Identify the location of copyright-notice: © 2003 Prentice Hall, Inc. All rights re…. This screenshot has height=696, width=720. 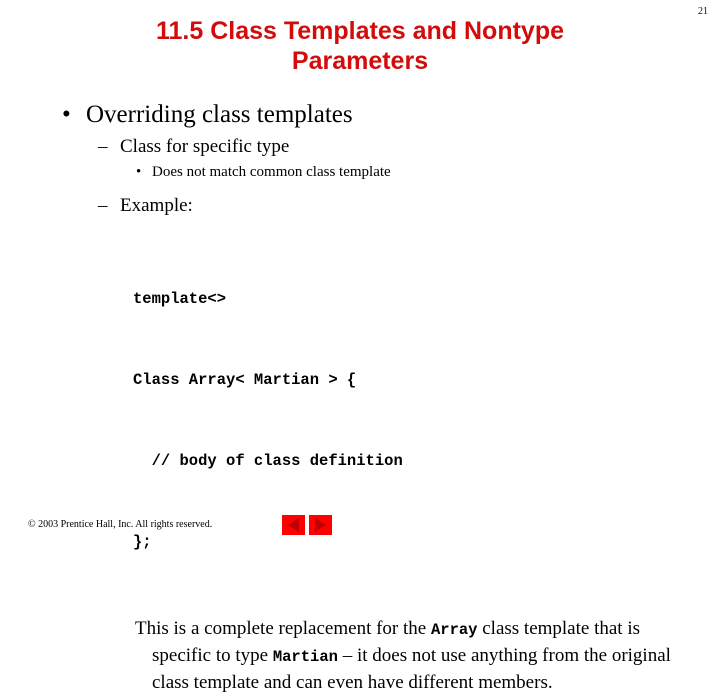
(120, 524).